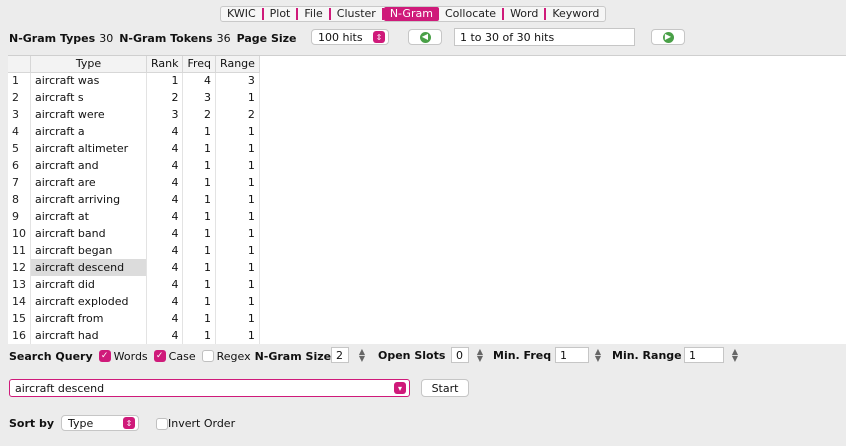 This screenshot has width=846, height=446. I want to click on previous-page-button: ◀, so click(425, 37).